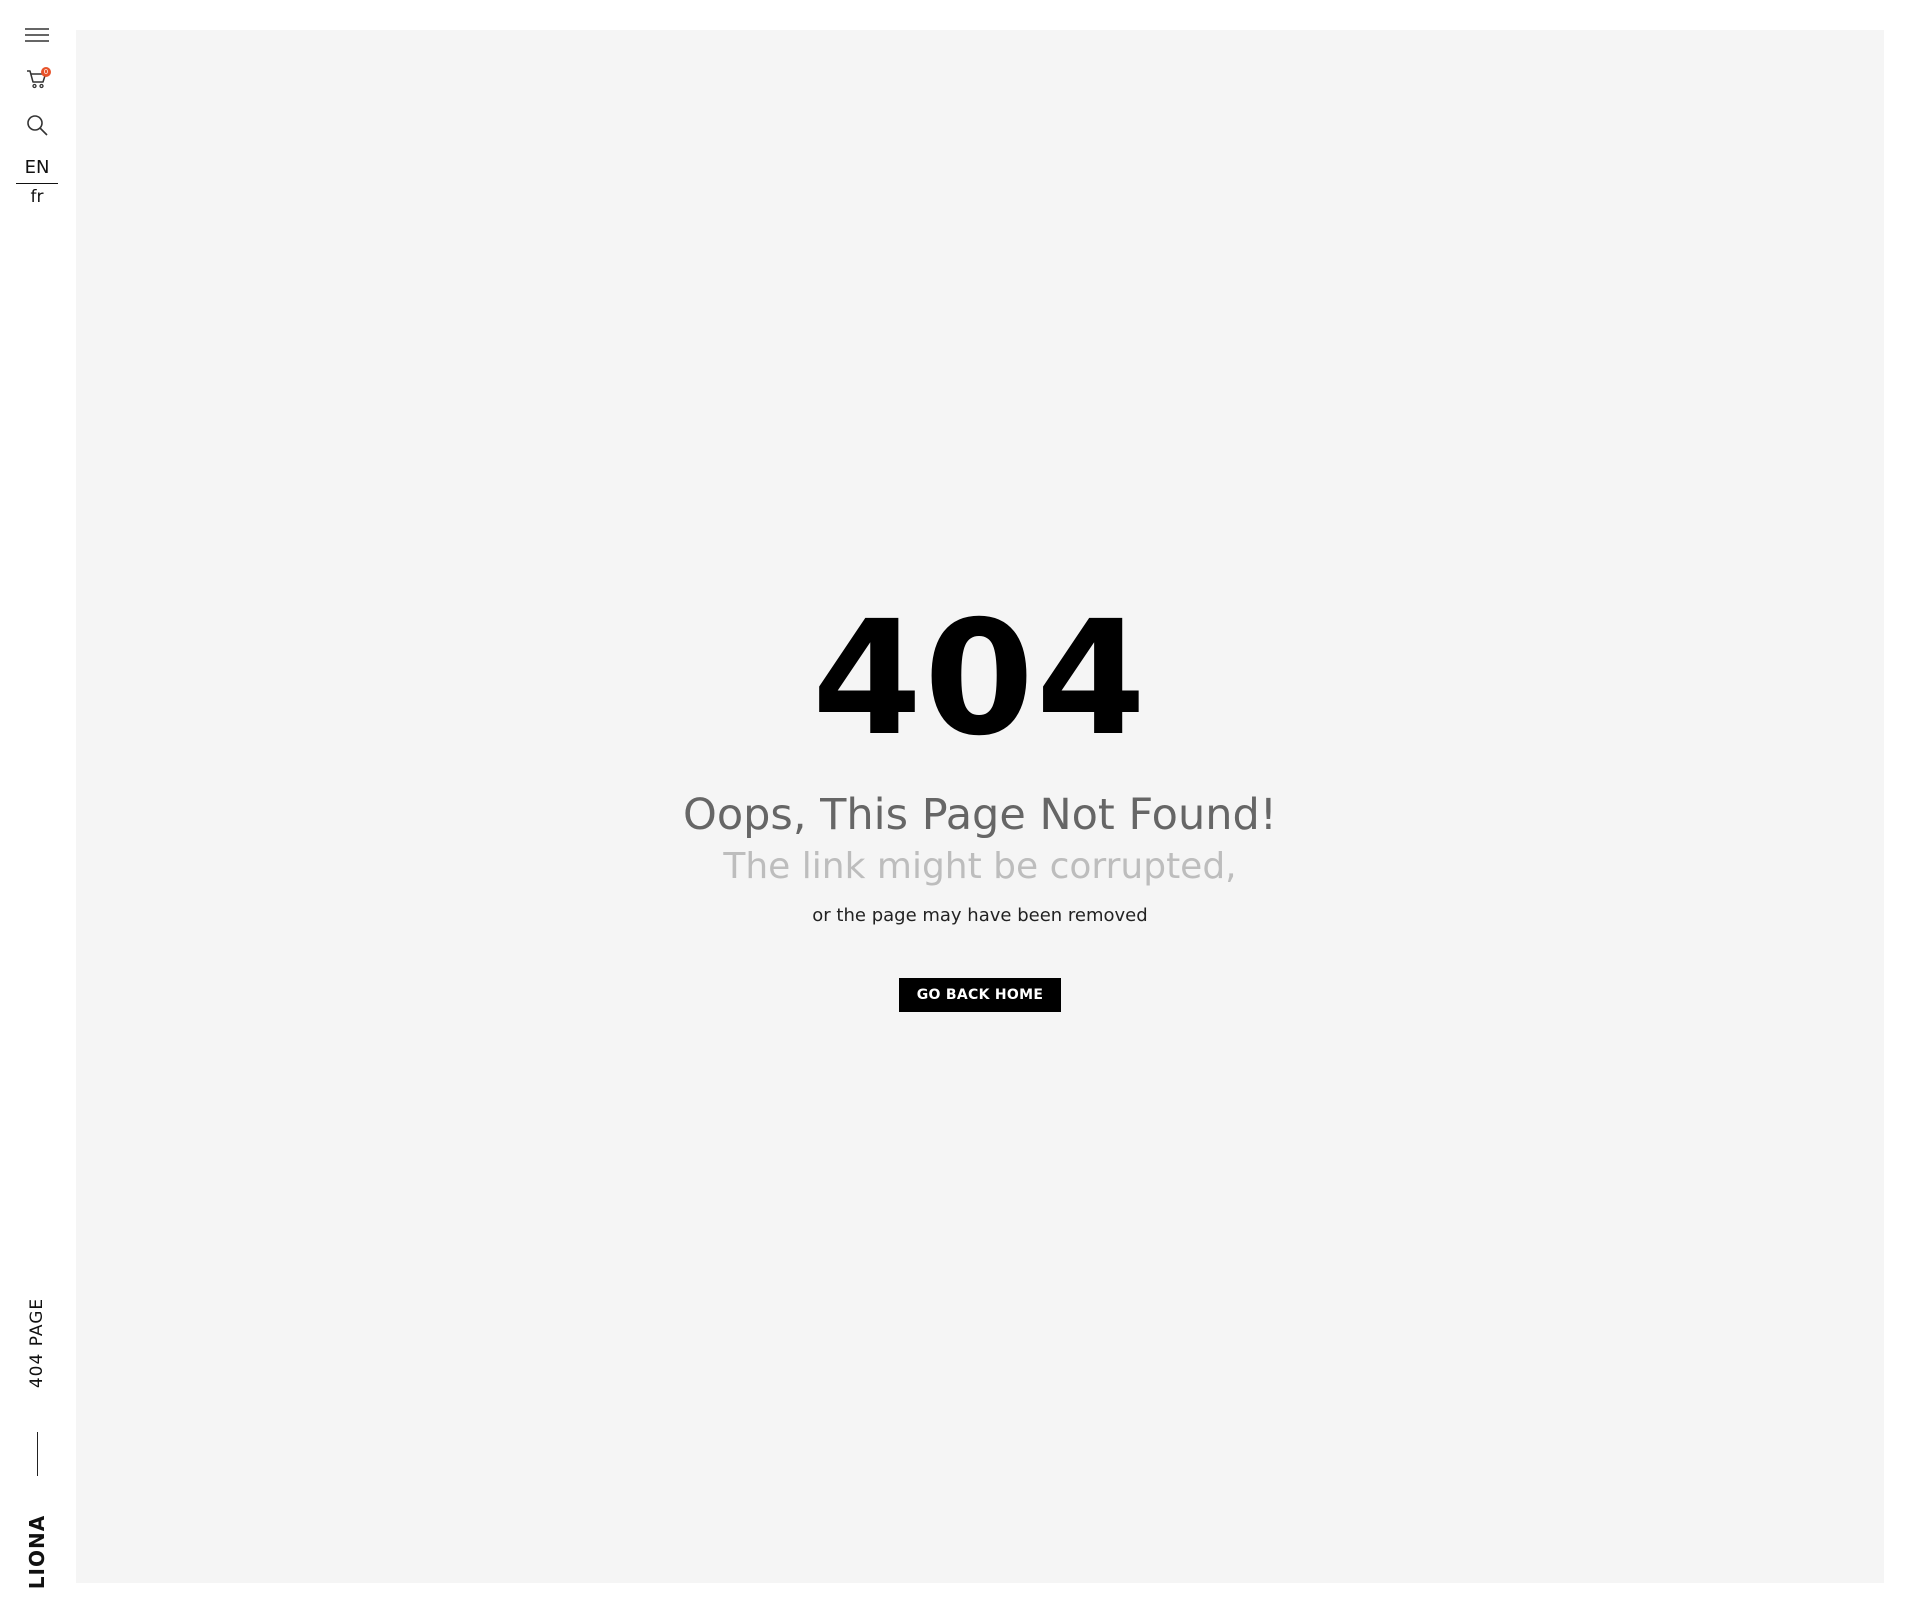 The width and height of the screenshot is (1905, 1605). What do you see at coordinates (37, 81) in the screenshot?
I see `cart-button: 0` at bounding box center [37, 81].